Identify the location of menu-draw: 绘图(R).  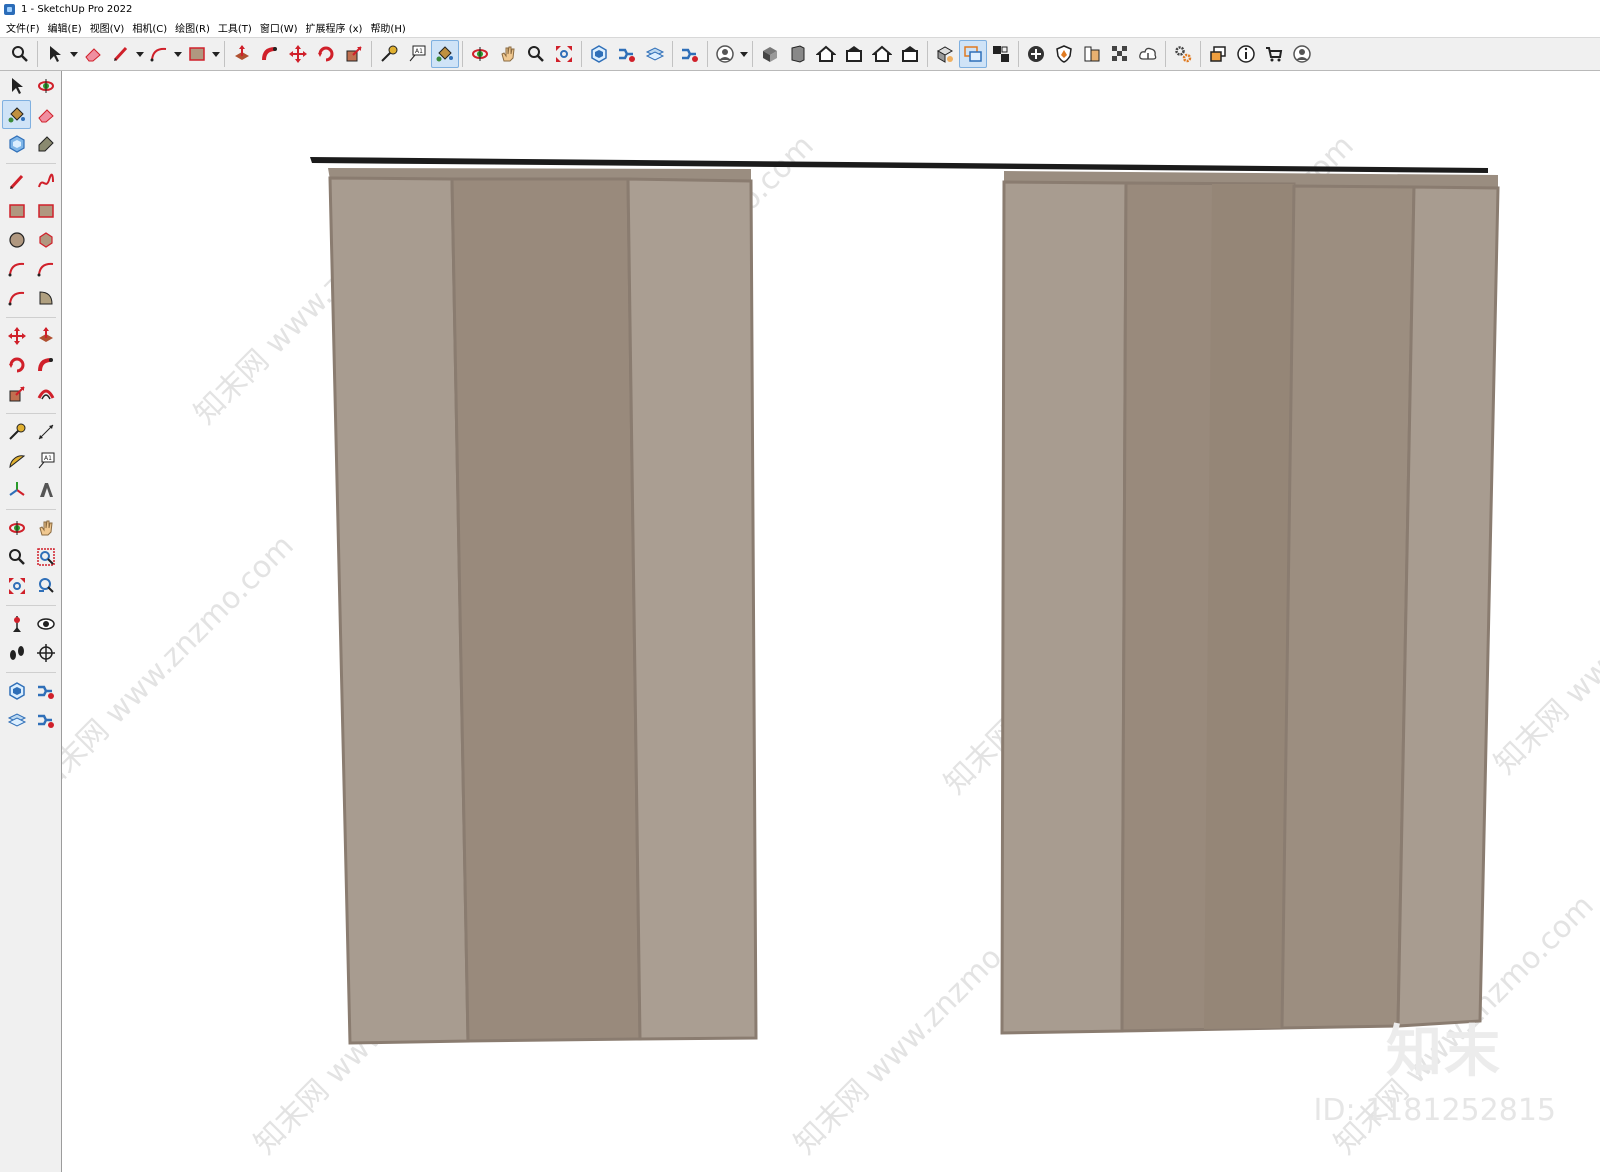
(194, 27).